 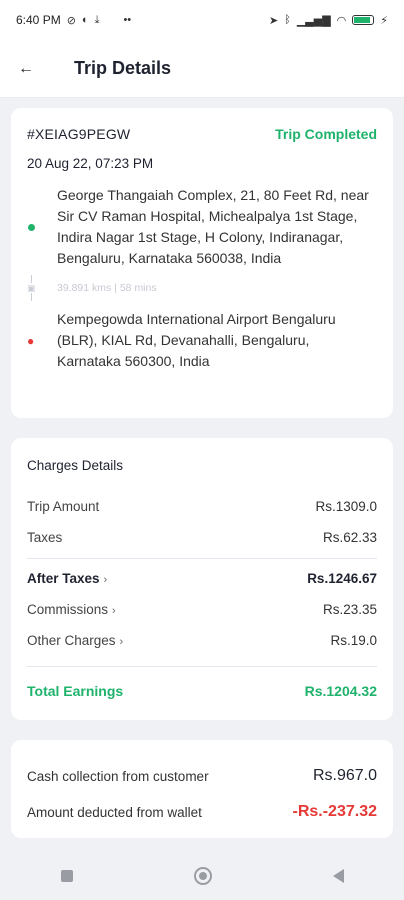 I want to click on distance-row: ▣ 39.891 kms | 58 mins, so click(x=202, y=288).